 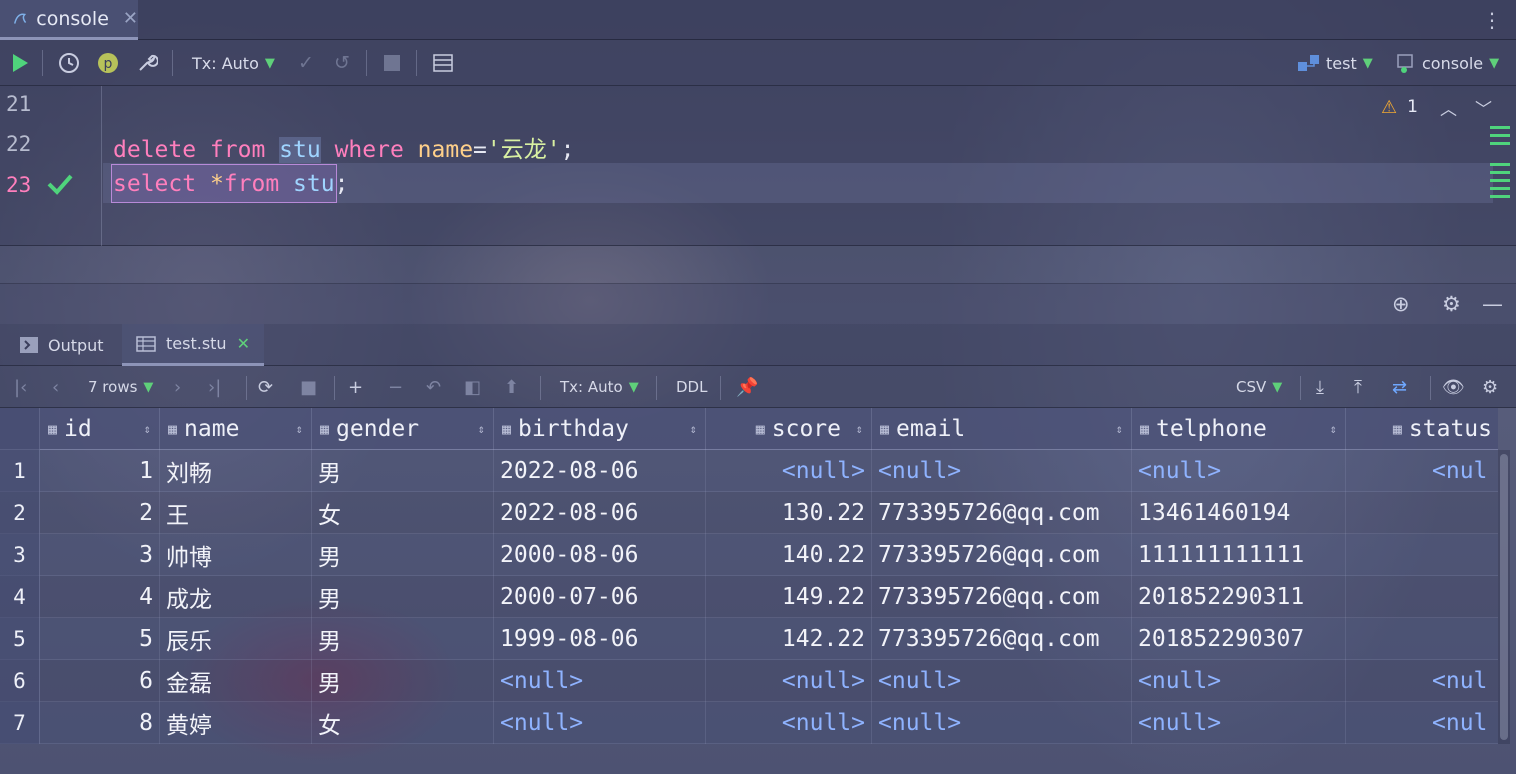 What do you see at coordinates (120, 387) in the screenshot?
I see `page-size-dropdown: 7 rows ▼` at bounding box center [120, 387].